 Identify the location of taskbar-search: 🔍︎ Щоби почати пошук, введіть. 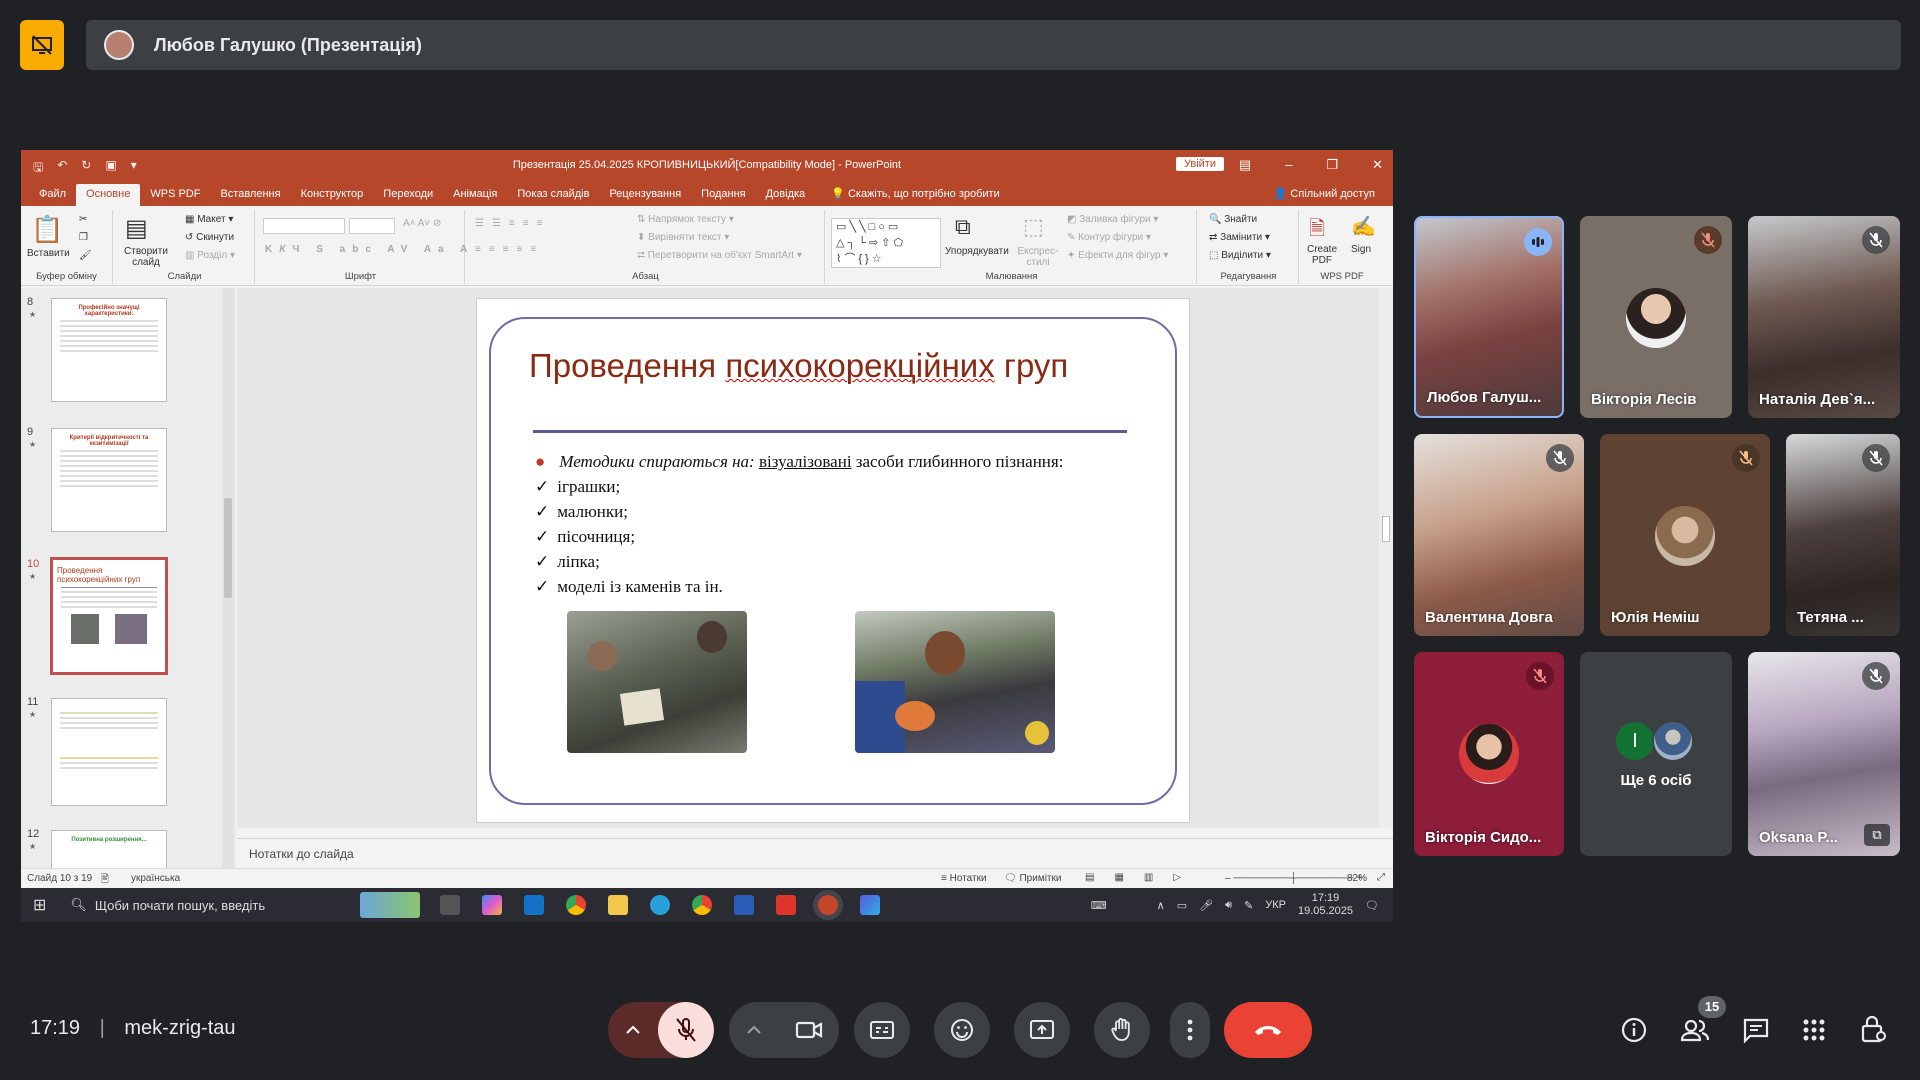
(215, 905).